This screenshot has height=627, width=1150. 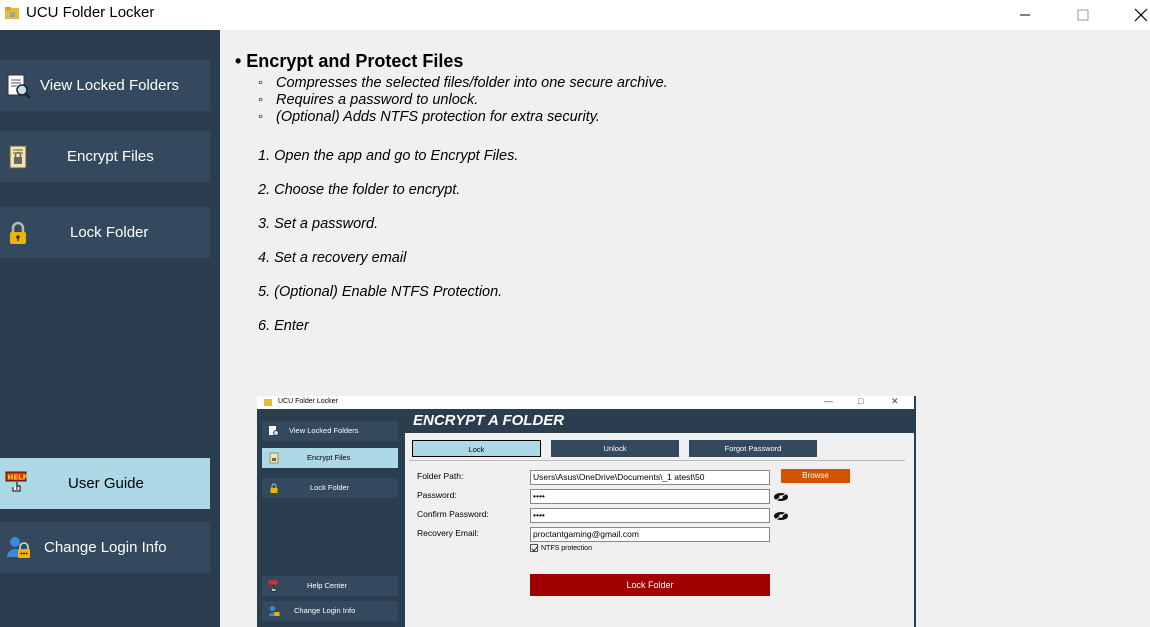 What do you see at coordinates (575, 15) in the screenshot?
I see `title-bar: UCU Folder Locker` at bounding box center [575, 15].